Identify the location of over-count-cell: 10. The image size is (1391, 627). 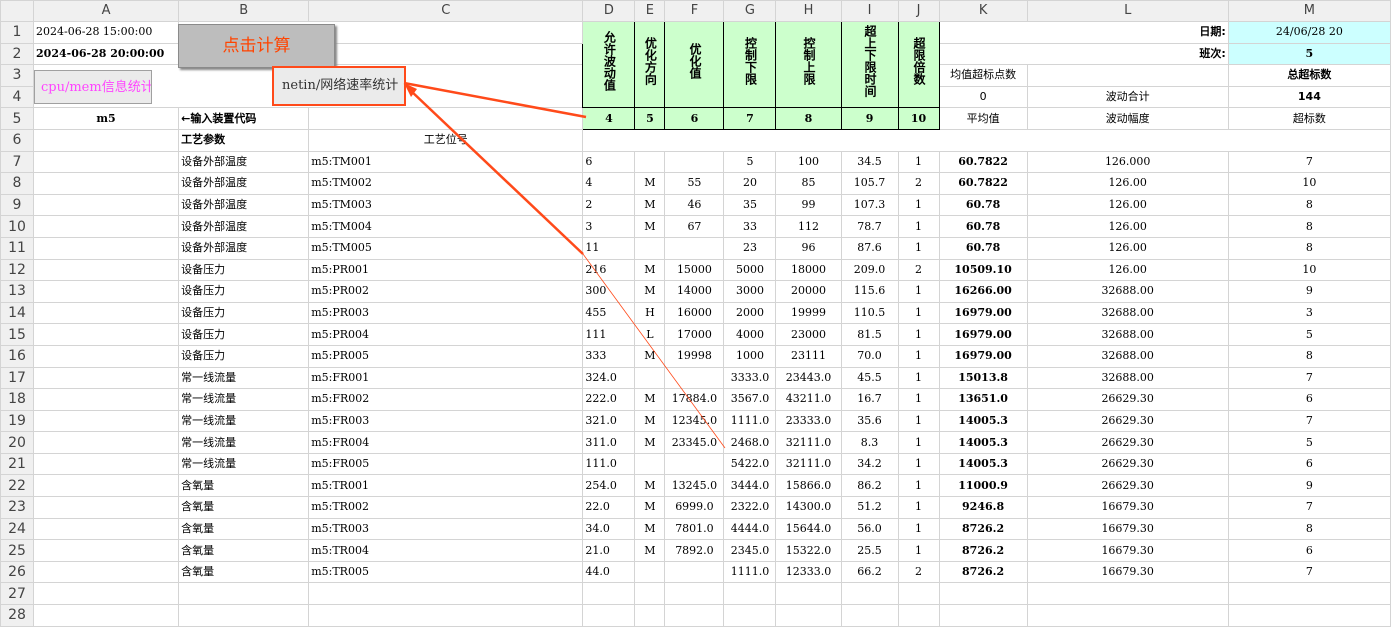
(1309, 270).